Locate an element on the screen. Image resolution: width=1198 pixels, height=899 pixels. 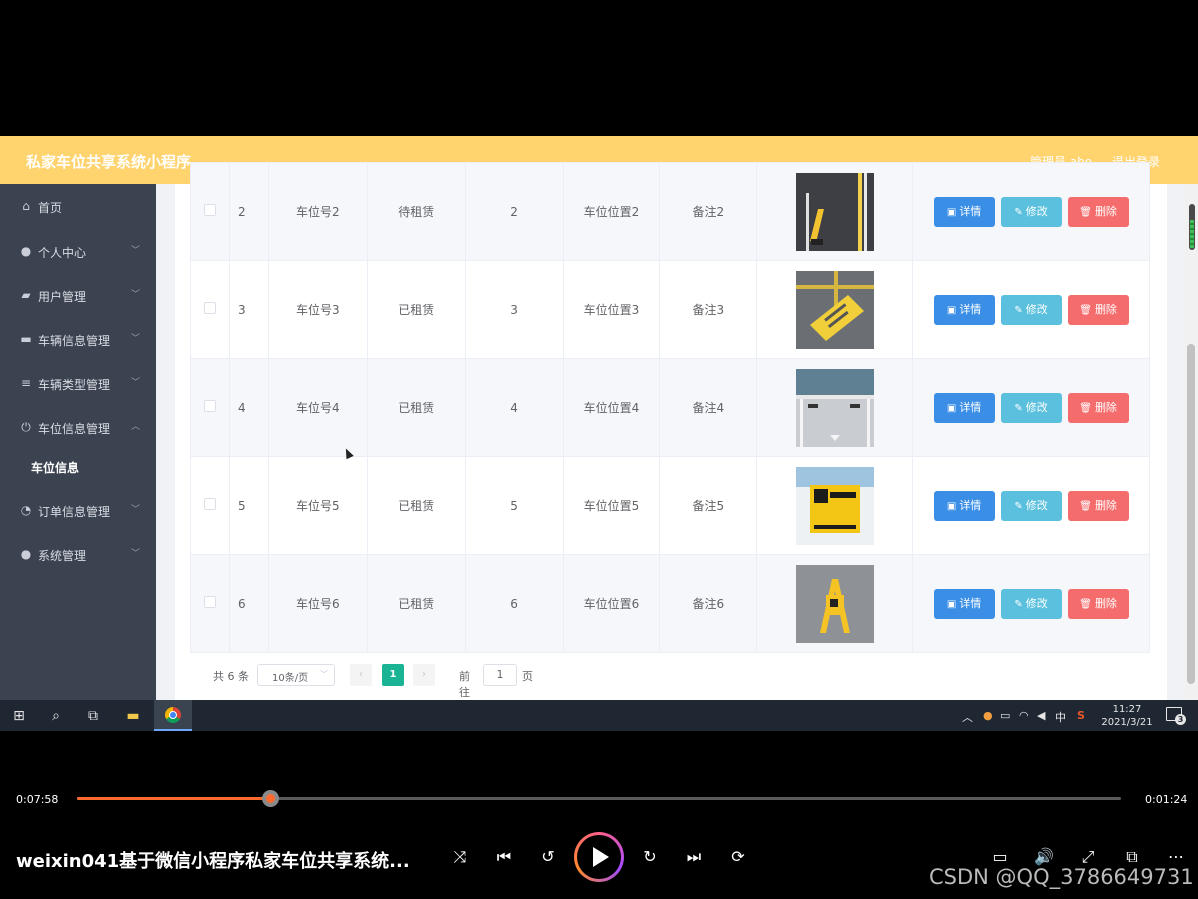
row-spot-number: 车位号2 is located at coordinates (317, 211).